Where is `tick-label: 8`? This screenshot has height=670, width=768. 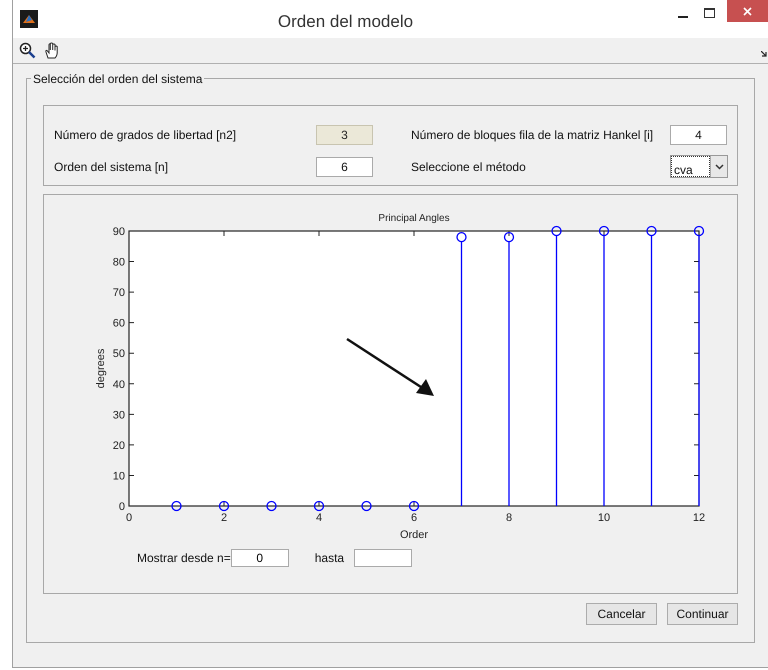 tick-label: 8 is located at coordinates (509, 518).